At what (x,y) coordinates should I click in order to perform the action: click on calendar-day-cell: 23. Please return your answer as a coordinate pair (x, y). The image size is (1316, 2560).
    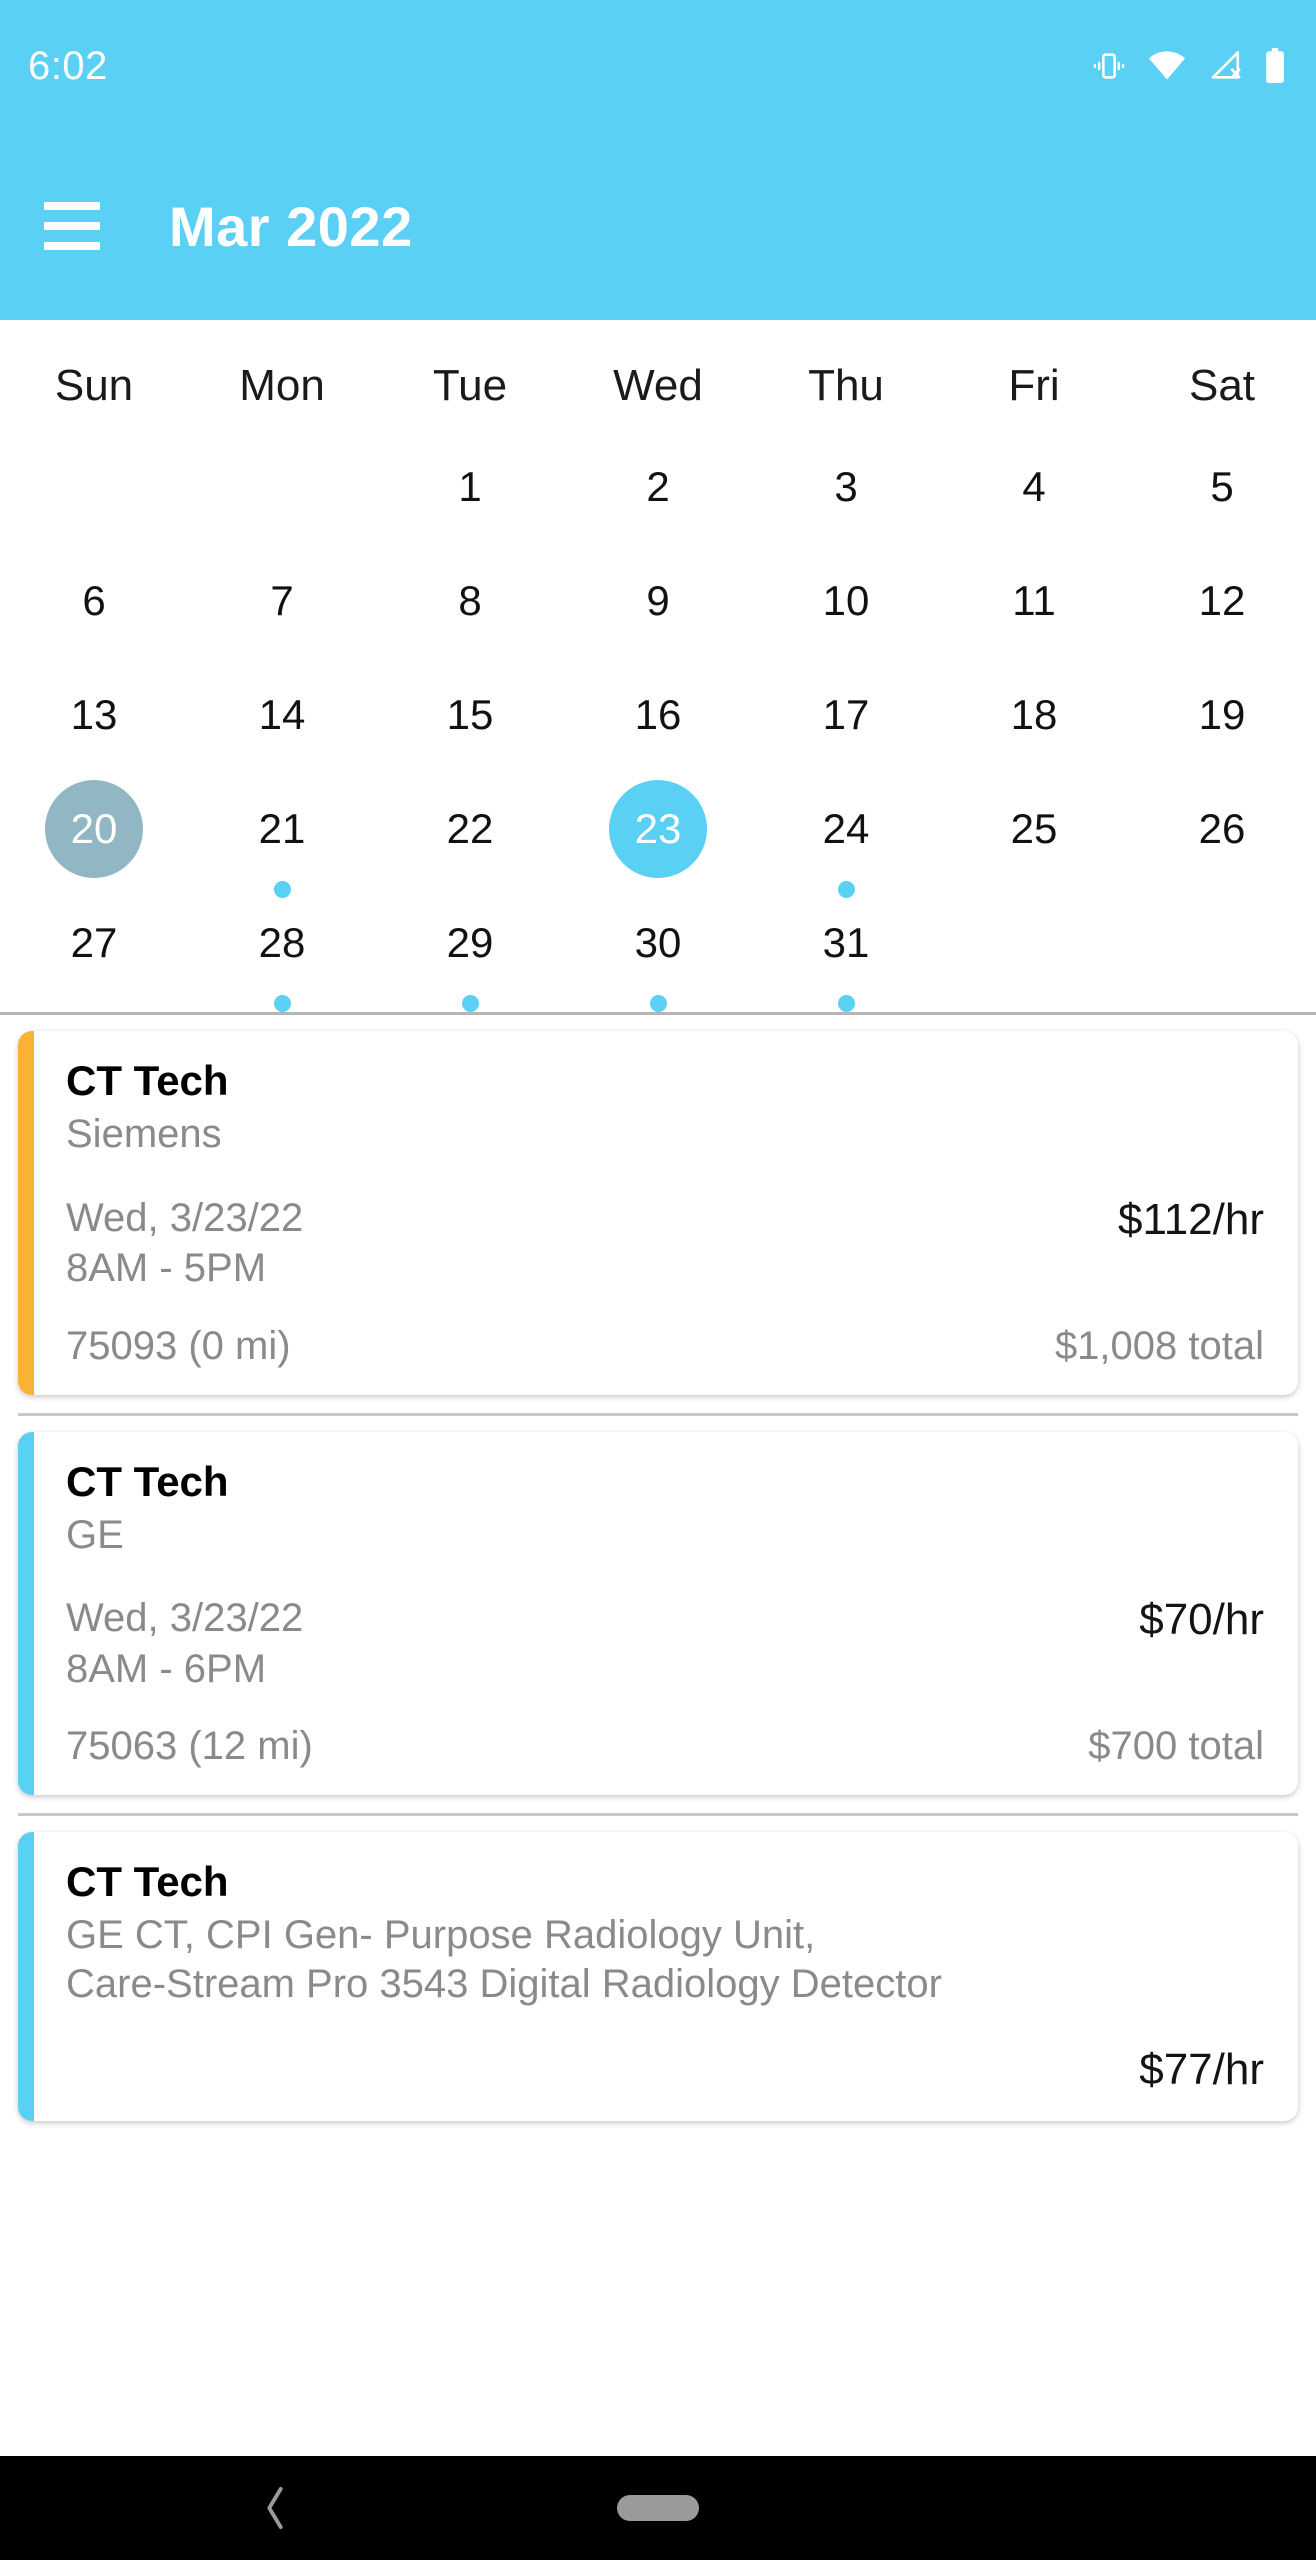
    Looking at the image, I should click on (658, 837).